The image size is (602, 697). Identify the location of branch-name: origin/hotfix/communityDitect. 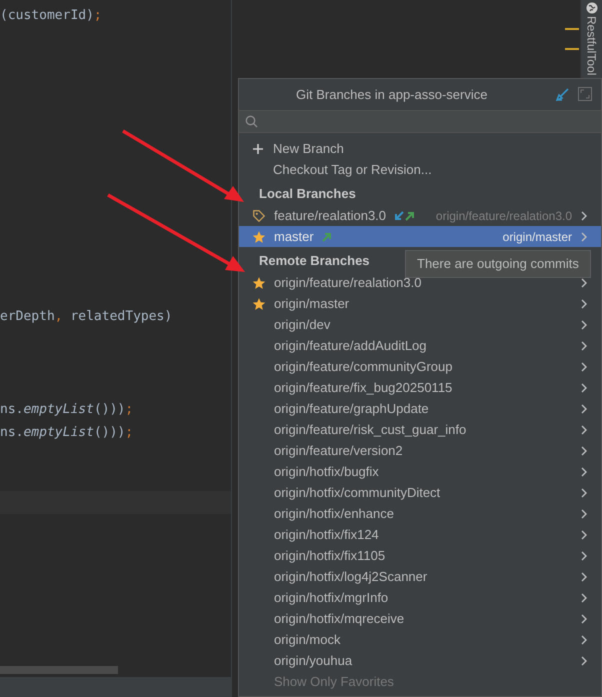
(357, 493).